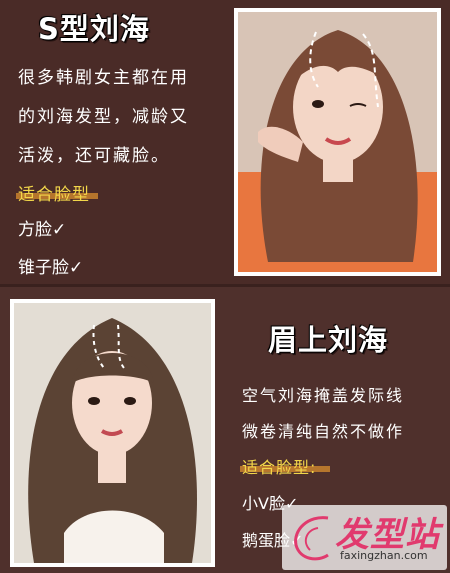  What do you see at coordinates (323, 395) in the screenshot?
I see `section2-desc-line-1: 空气刘海掩盖发际线` at bounding box center [323, 395].